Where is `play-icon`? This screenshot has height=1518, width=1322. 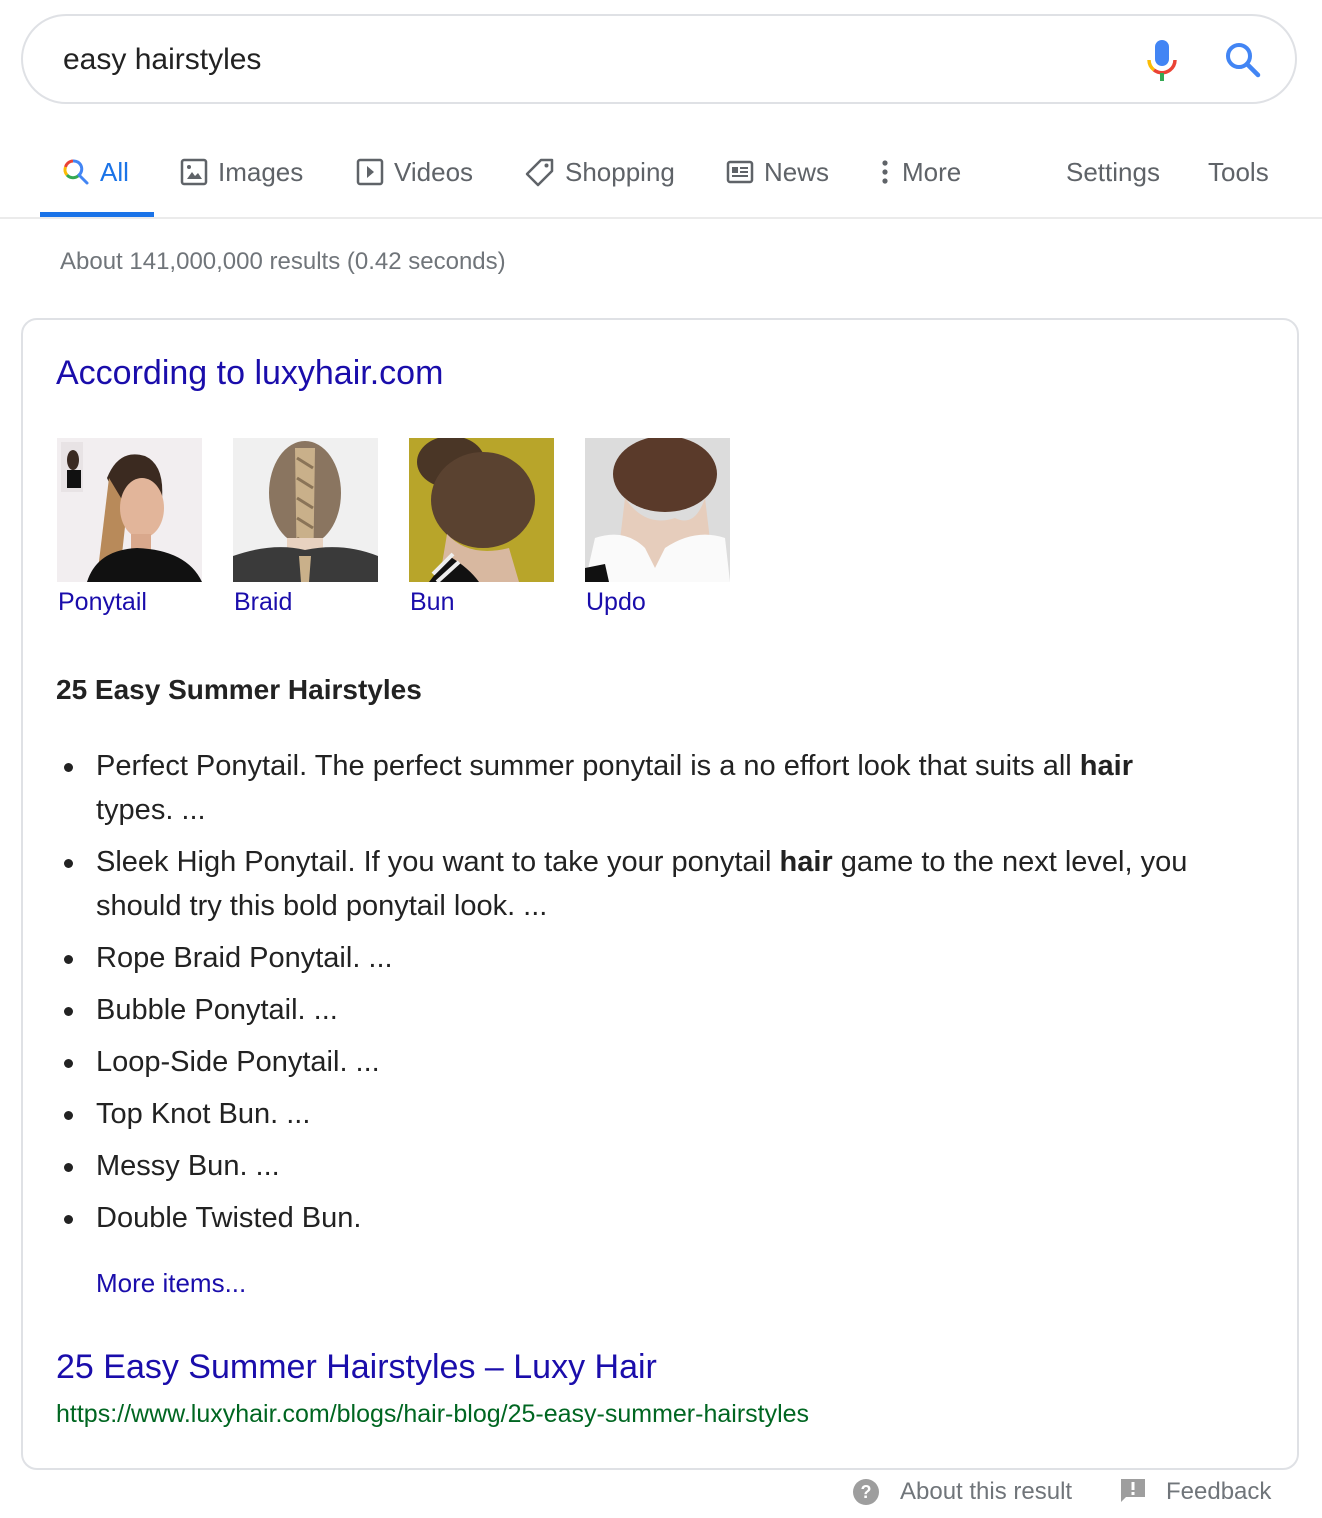
play-icon is located at coordinates (370, 172).